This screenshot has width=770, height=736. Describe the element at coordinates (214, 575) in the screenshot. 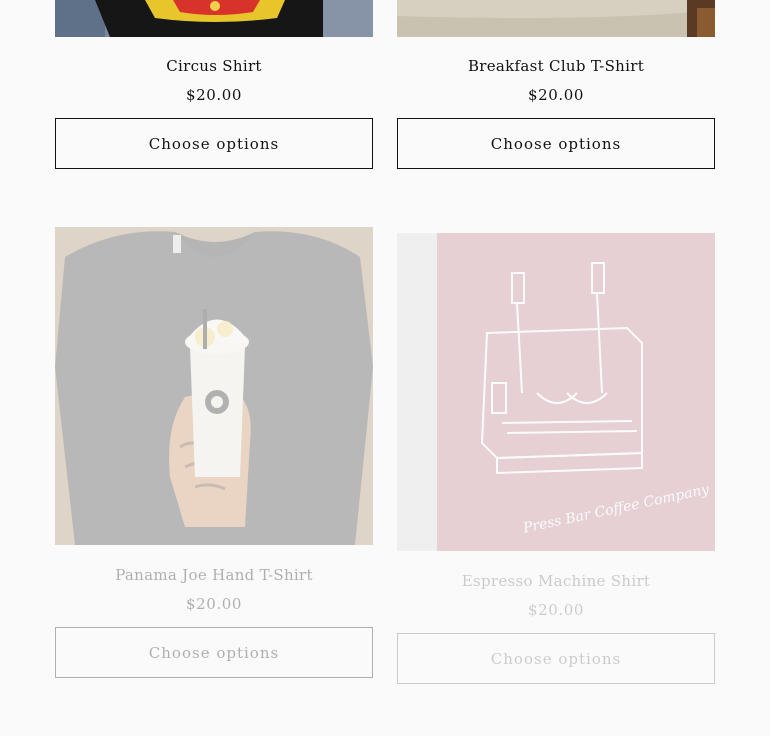

I see `product-title: Panama Joe Hand T-Shirt` at that location.